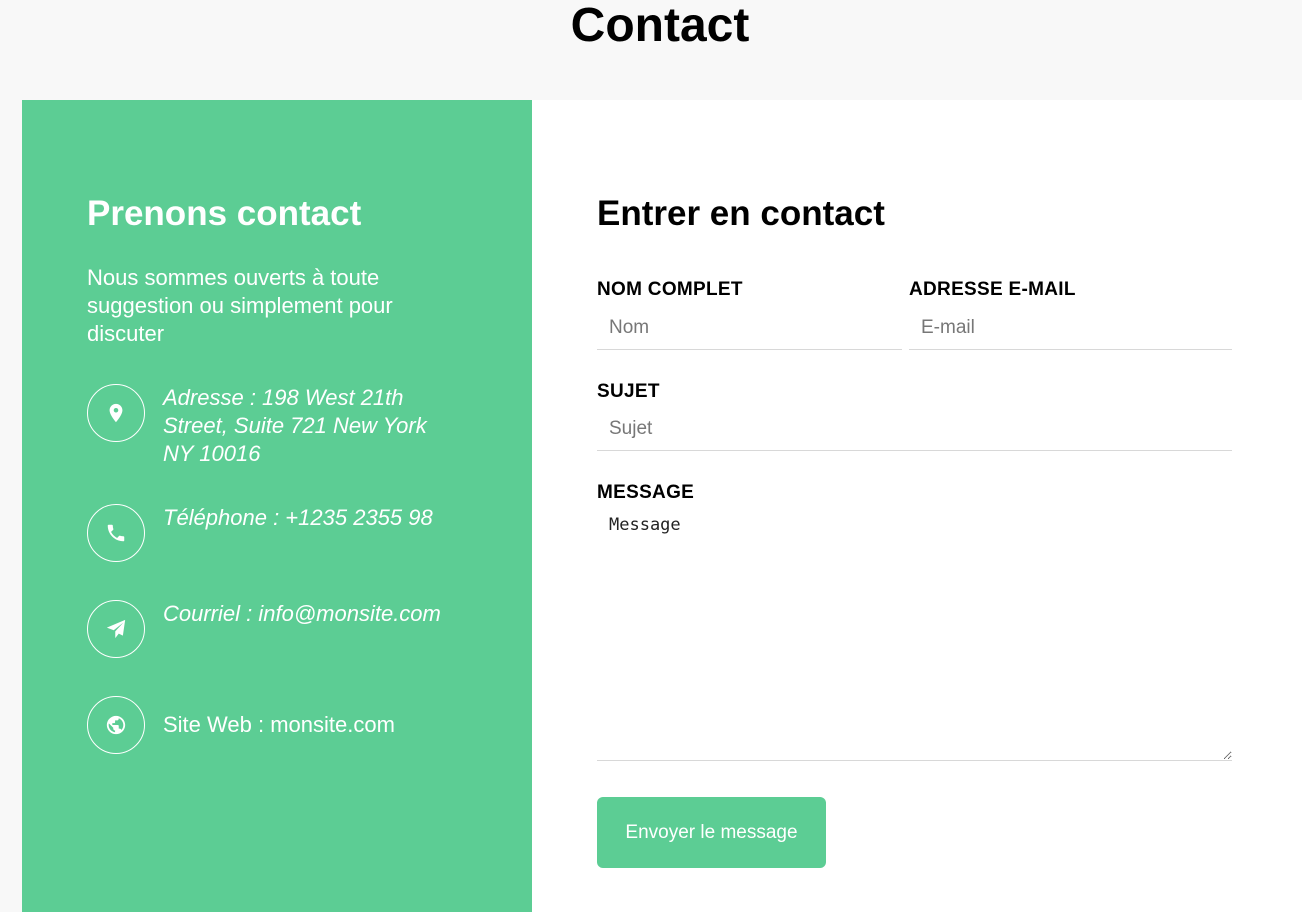 The image size is (1302, 912). Describe the element at coordinates (116, 533) in the screenshot. I see `phone-icon` at that location.